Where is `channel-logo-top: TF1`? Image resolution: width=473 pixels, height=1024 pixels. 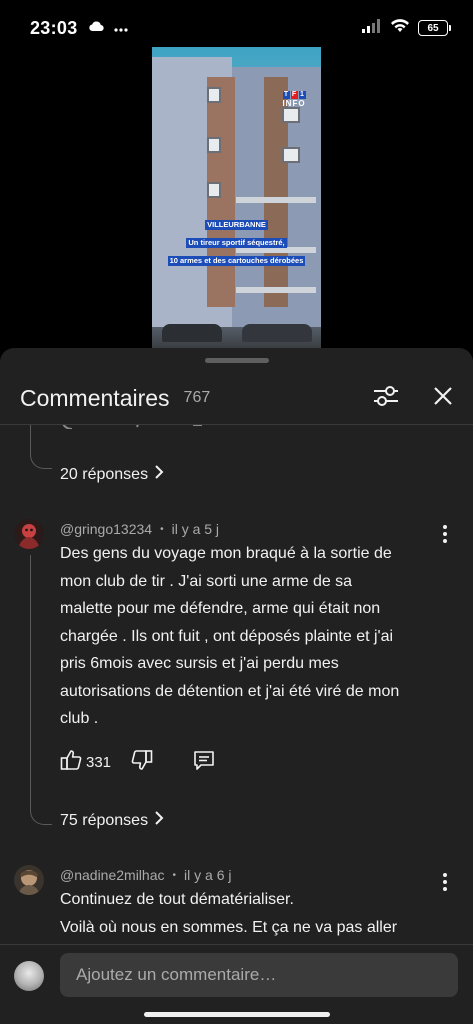
channel-logo-top: TF1 is located at coordinates (294, 95).